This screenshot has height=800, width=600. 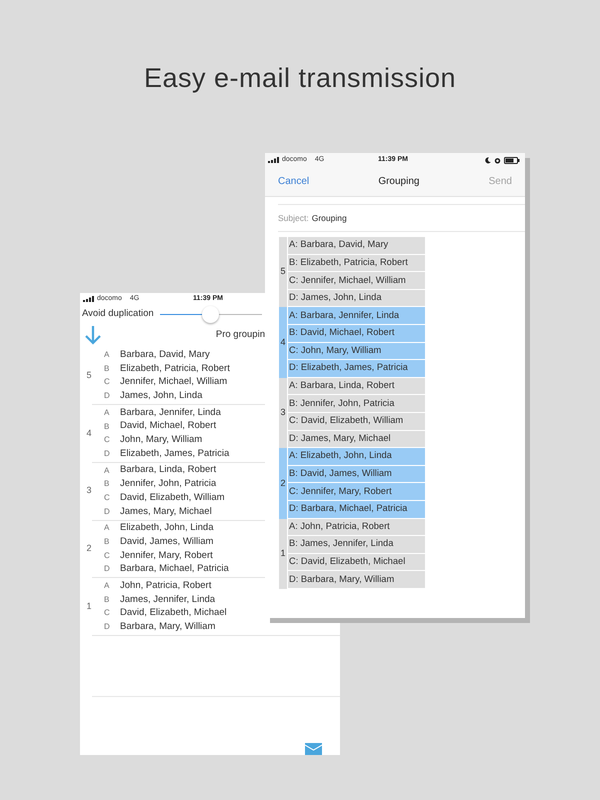 I want to click on team-row: A: Barbara, Jennifer, Linda, so click(x=356, y=315).